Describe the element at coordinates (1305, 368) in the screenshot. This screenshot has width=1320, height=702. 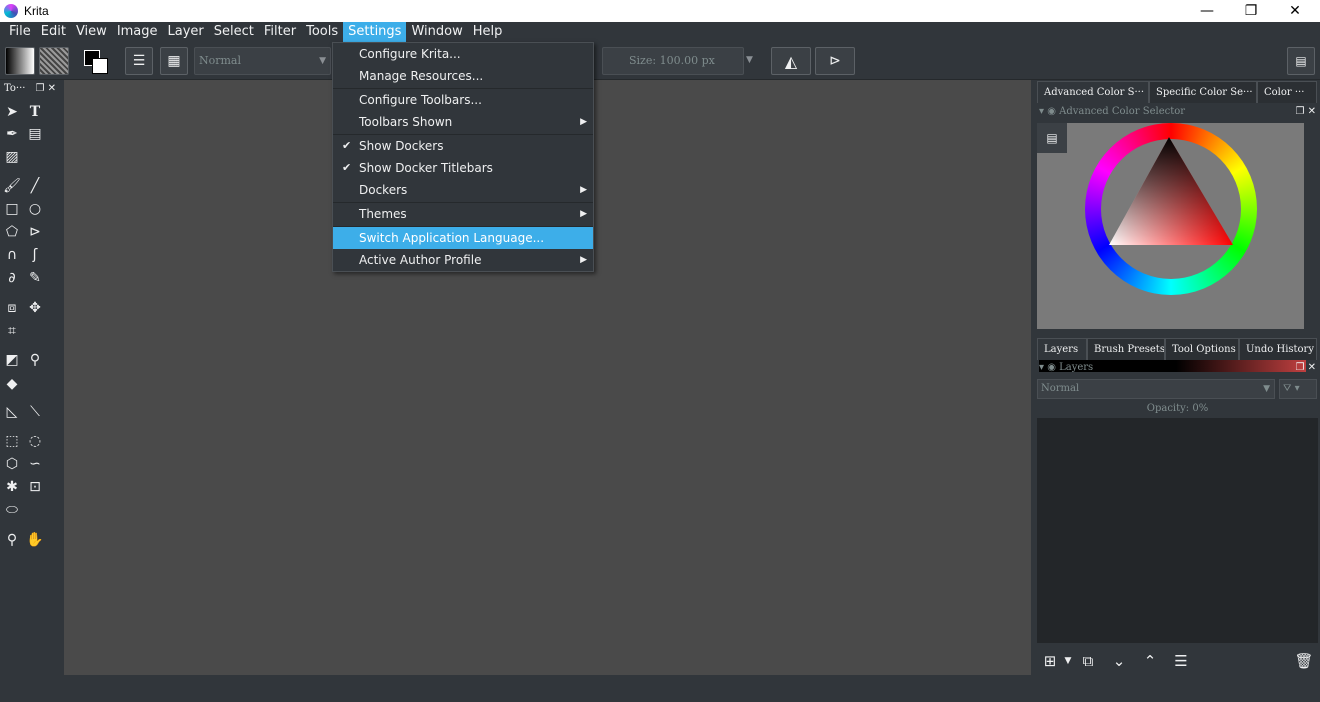
I see `layers-float-close-icon: ❐ ✕` at that location.